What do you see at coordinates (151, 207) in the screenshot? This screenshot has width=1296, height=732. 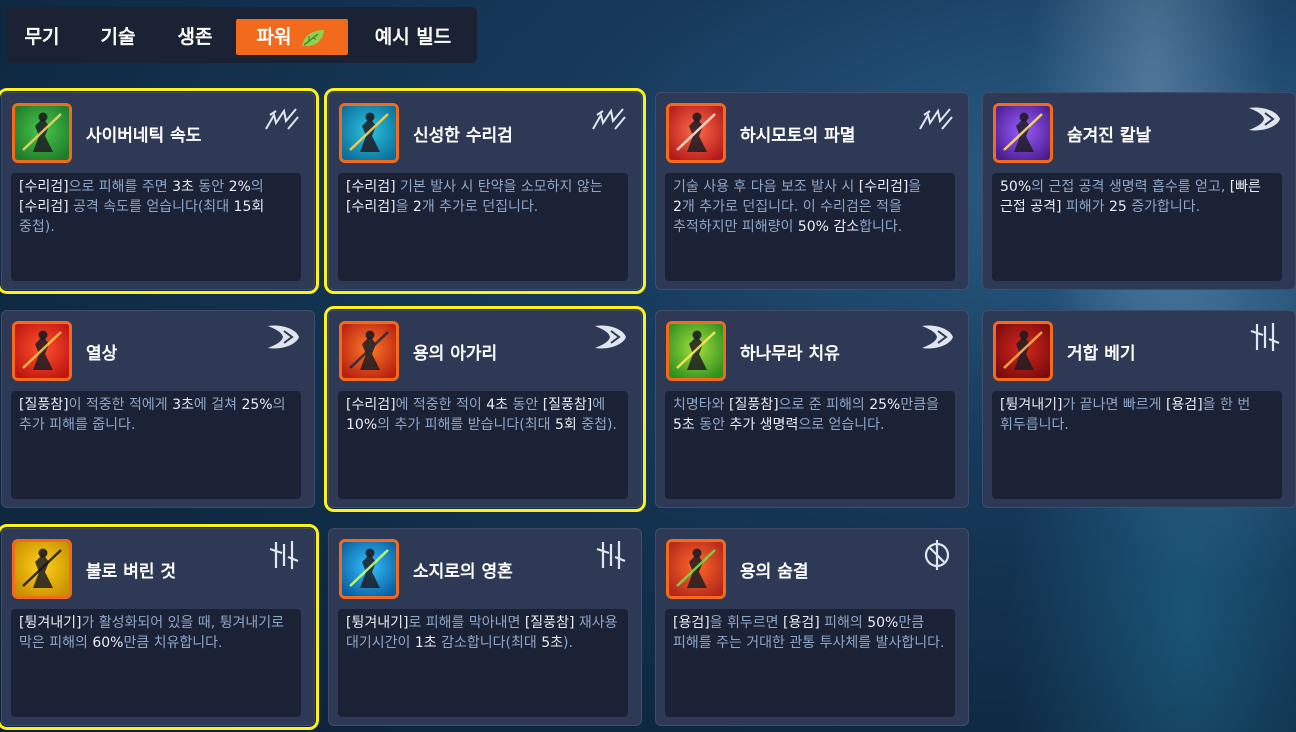 I see `description-text: 공격 속도를 얻습니다(최대` at bounding box center [151, 207].